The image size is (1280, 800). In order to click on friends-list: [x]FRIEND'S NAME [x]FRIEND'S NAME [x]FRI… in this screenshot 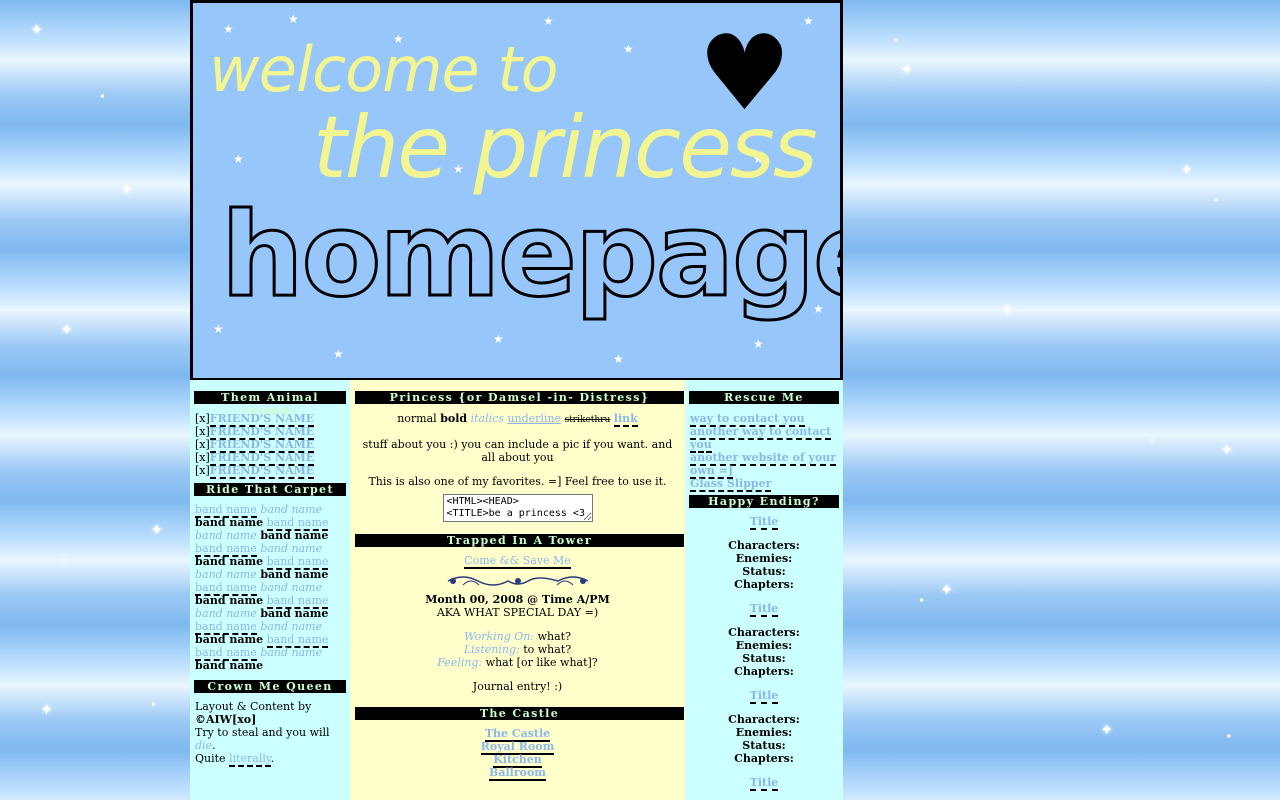, I will do `click(270, 443)`.